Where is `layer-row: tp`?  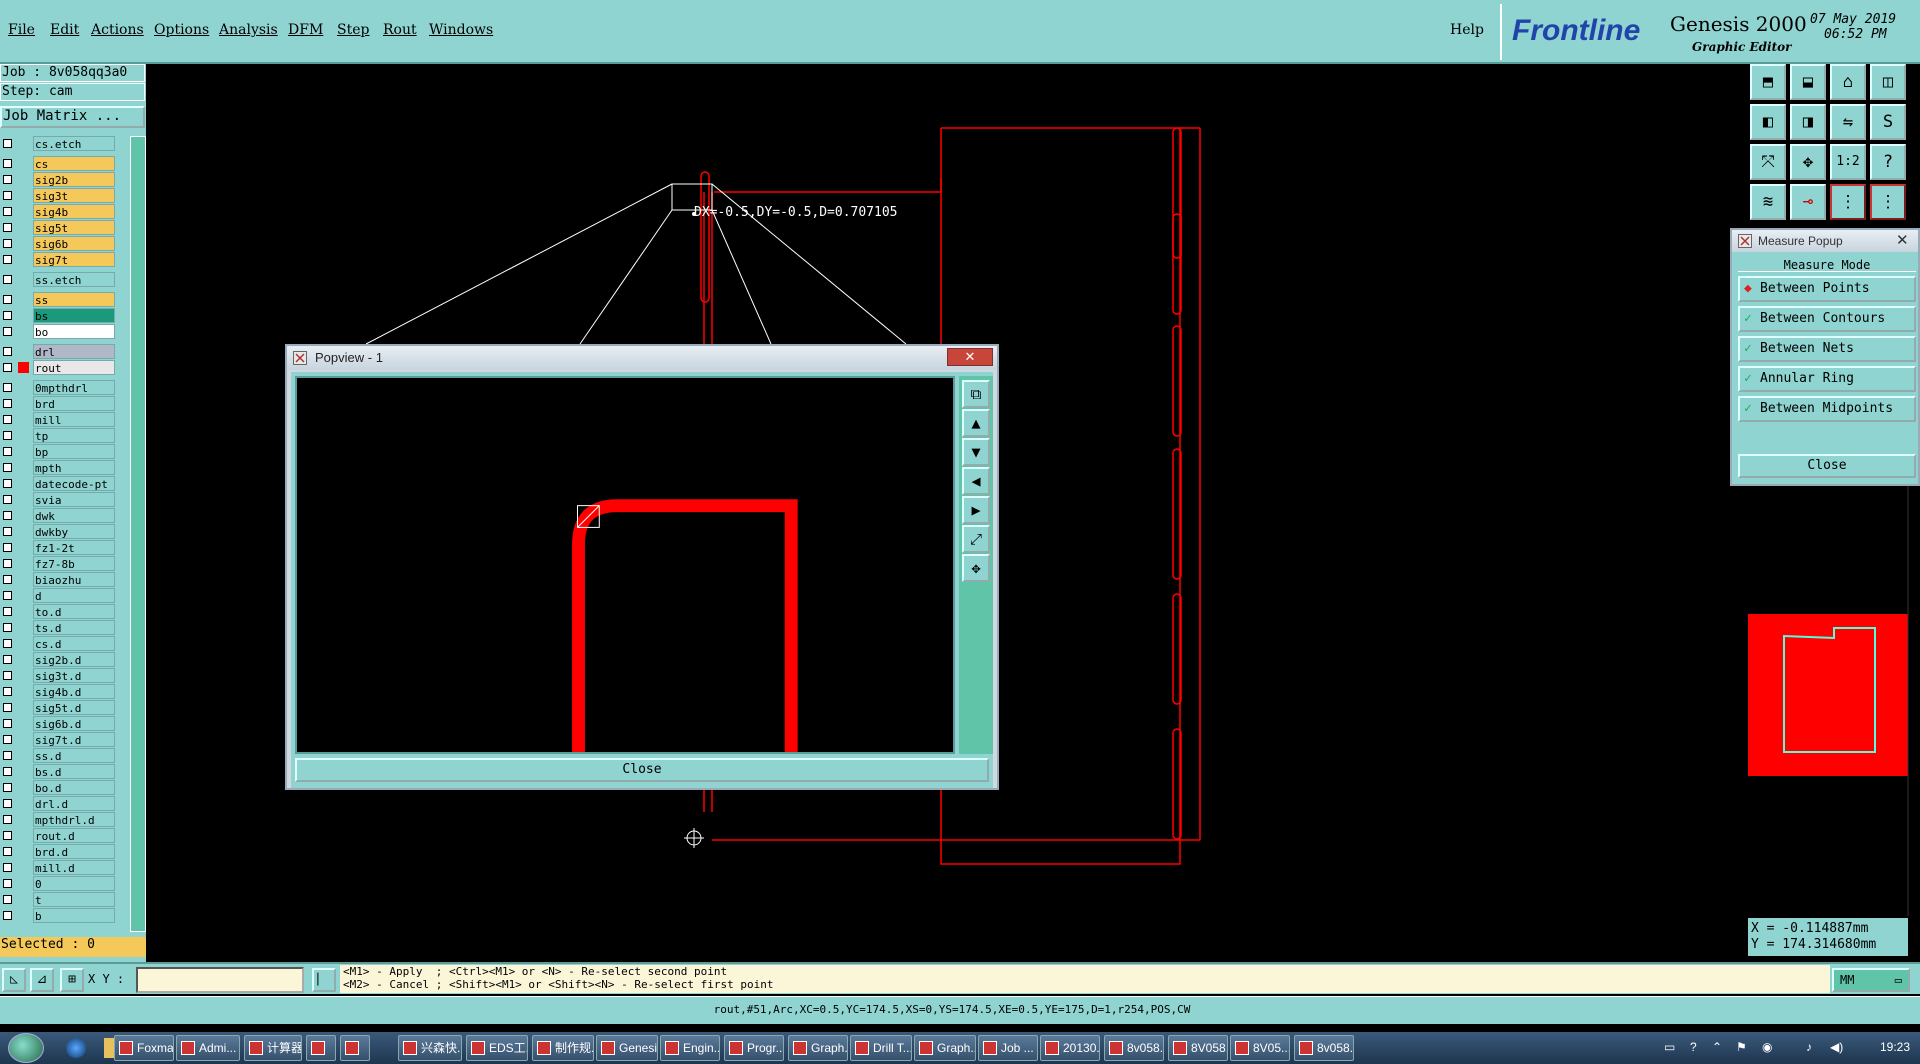
layer-row: tp is located at coordinates (59, 435).